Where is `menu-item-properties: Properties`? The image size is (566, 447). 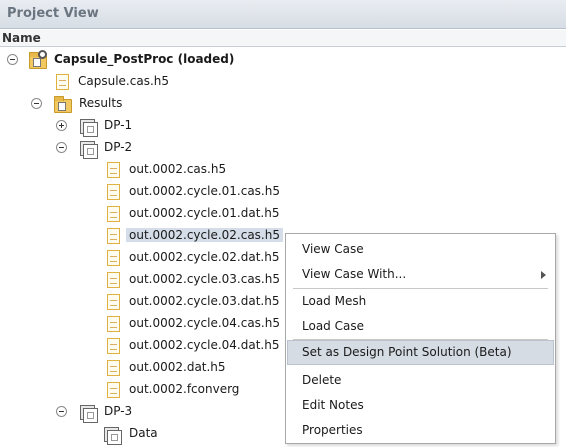 menu-item-properties: Properties is located at coordinates (420, 430).